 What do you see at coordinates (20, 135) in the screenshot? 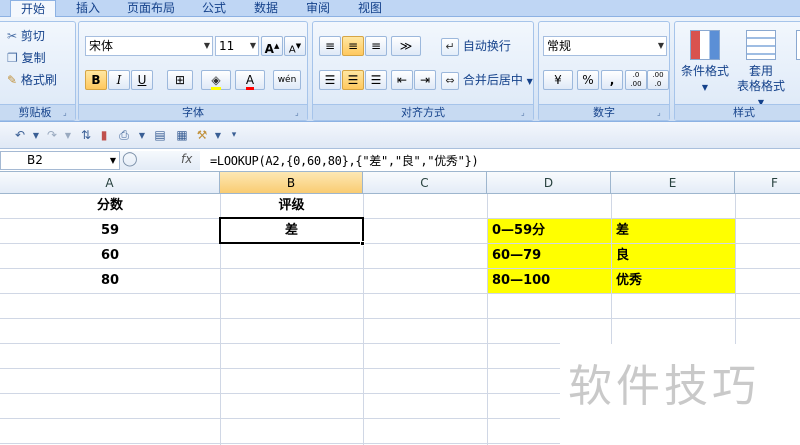
I see `undo-icon: ↶` at bounding box center [20, 135].